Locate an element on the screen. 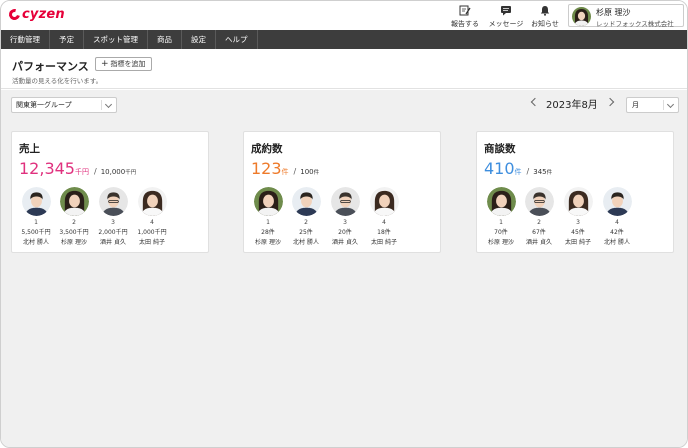  card-target-unit: 件 is located at coordinates (549, 173).